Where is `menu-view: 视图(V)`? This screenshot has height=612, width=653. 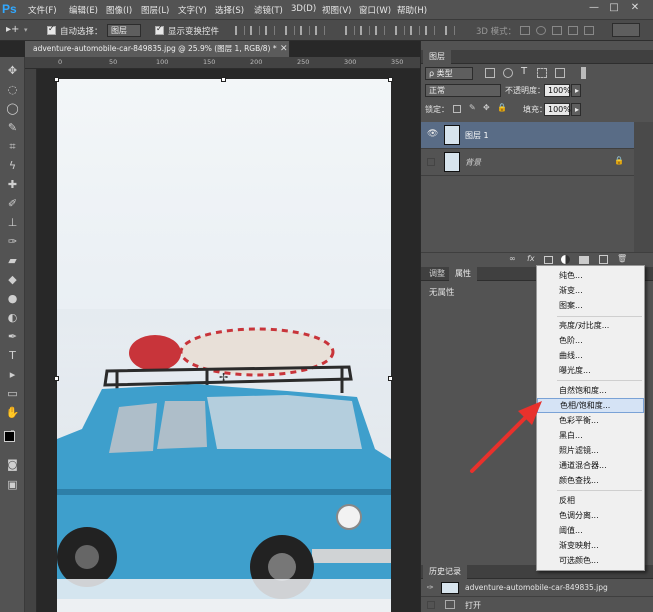
menu-view: 视图(V) is located at coordinates (336, 10).